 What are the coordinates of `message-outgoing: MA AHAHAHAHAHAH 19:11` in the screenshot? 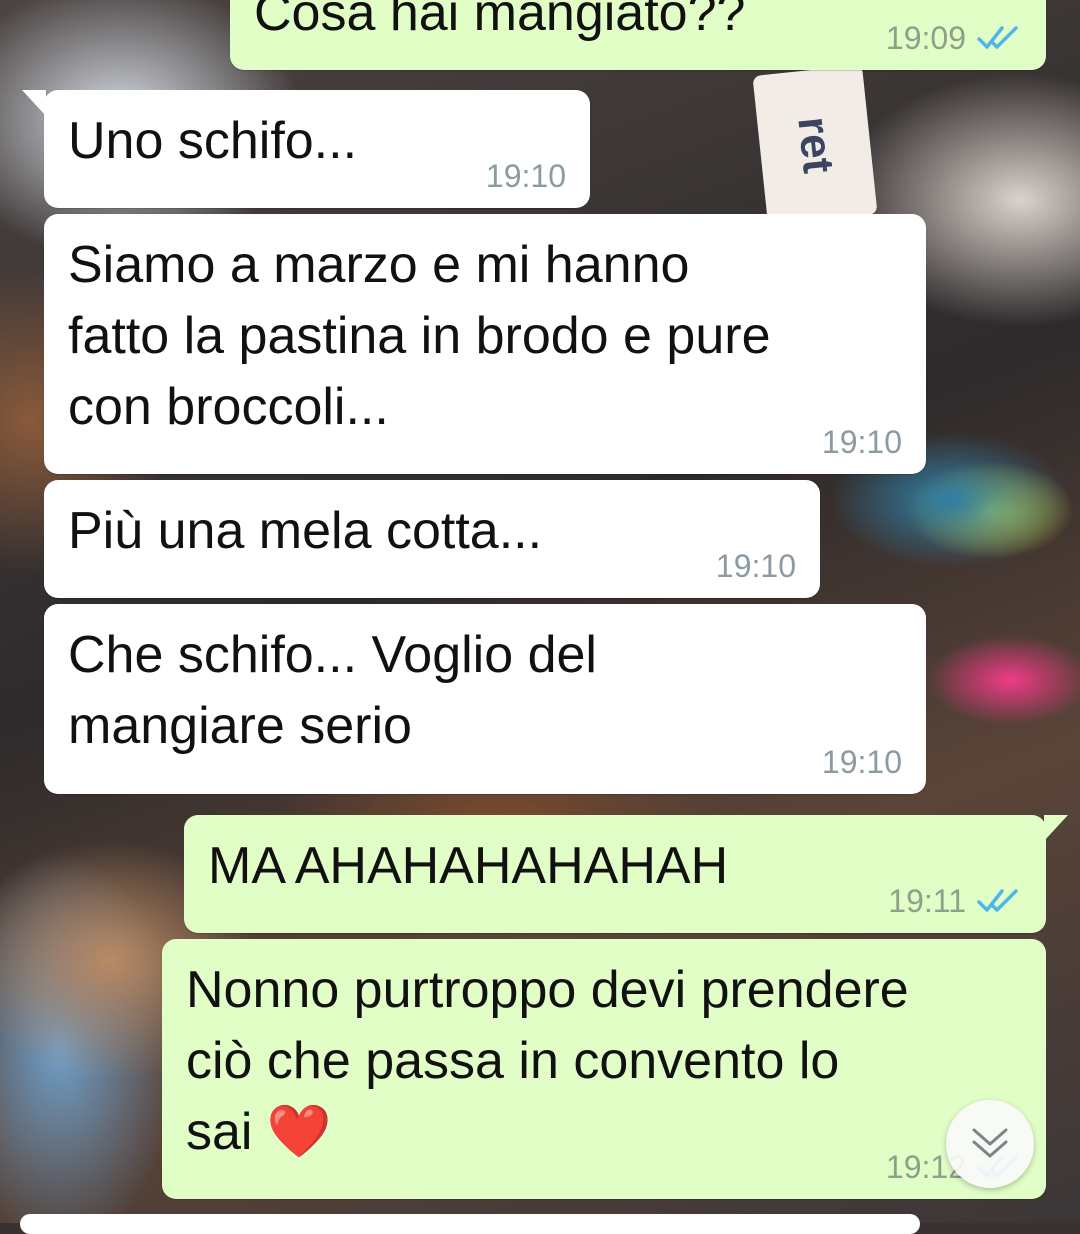 It's located at (626, 874).